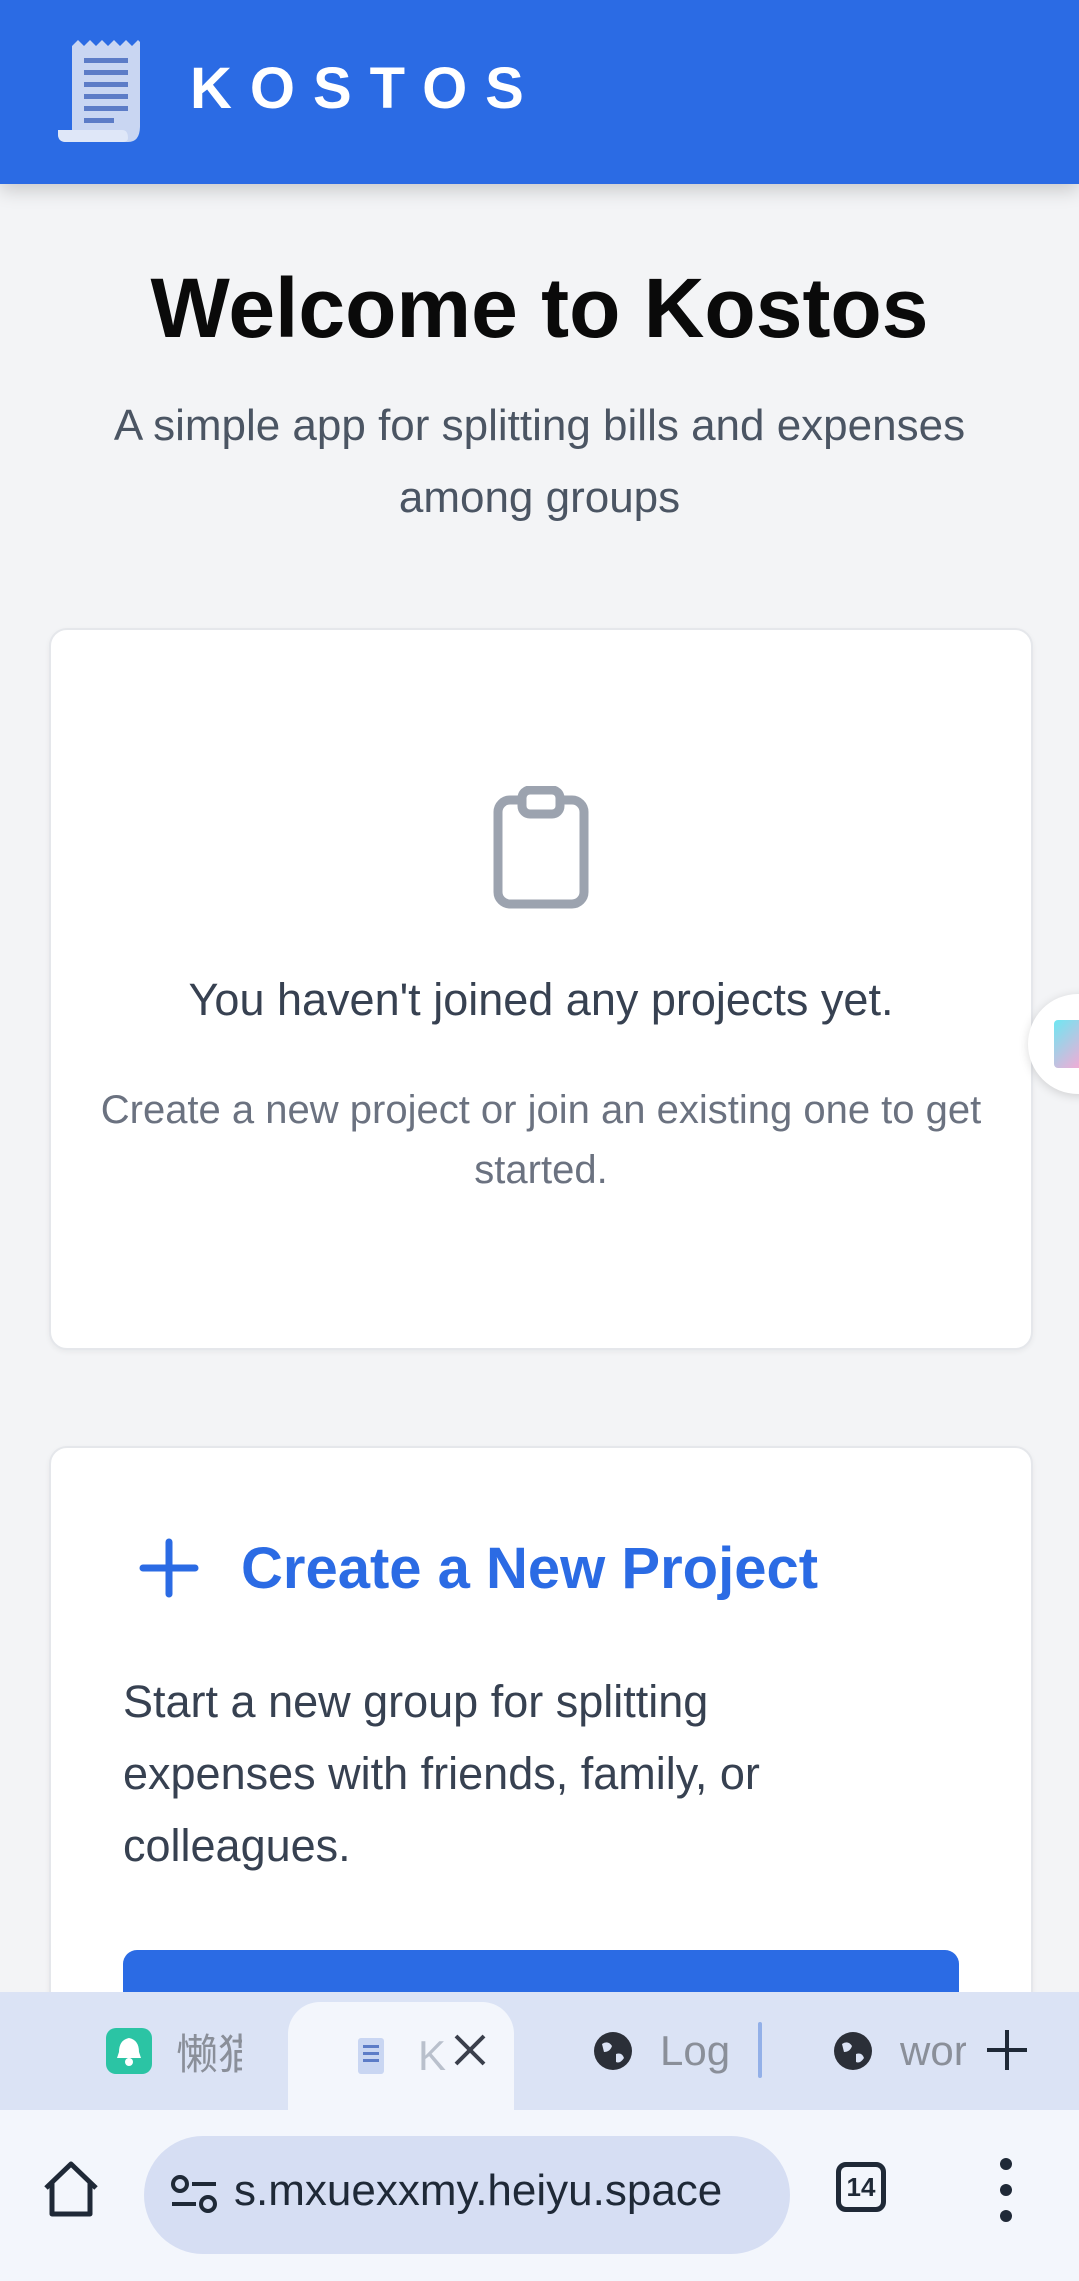 Image resolution: width=1079 pixels, height=2281 pixels. Describe the element at coordinates (1007, 2050) in the screenshot. I see `new-tab-plus-icon` at that location.